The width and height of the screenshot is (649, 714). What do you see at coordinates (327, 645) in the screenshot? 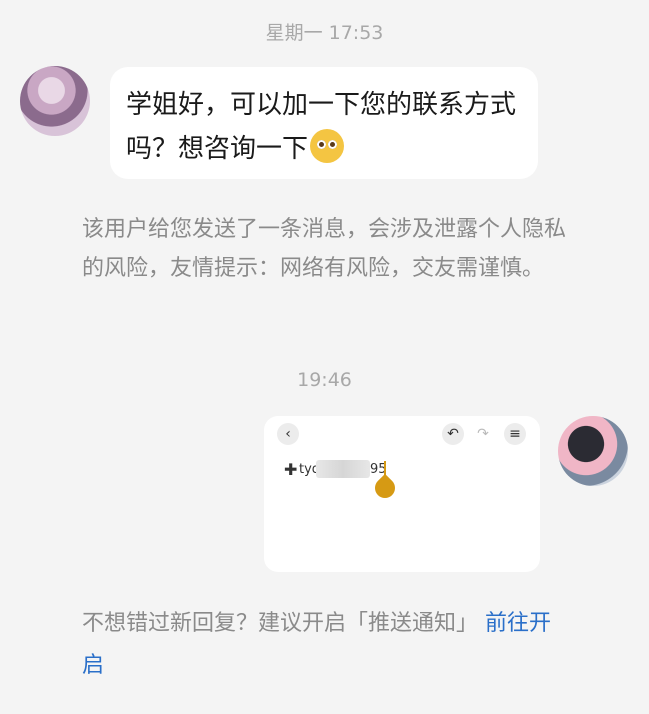
I see `push-notification-prompt: 不想错过新回复？建议开启「推送通知」 前往开启` at bounding box center [327, 645].